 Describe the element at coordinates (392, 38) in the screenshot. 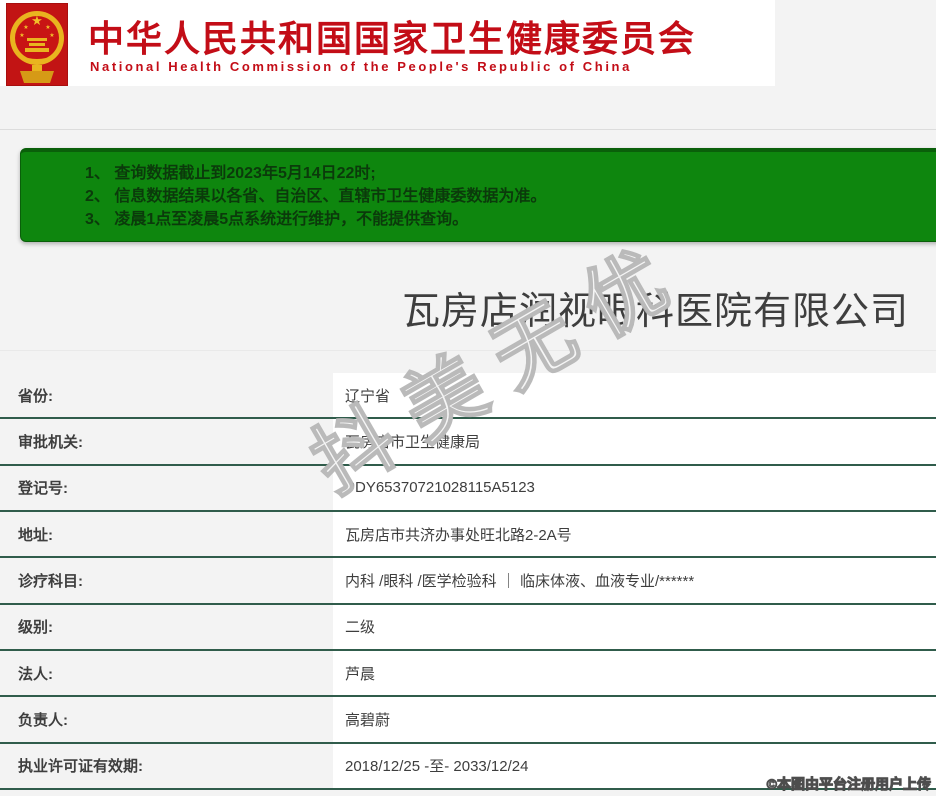

I see `header-title-cn: 中华人民共和国国家卫生健康委员会` at that location.